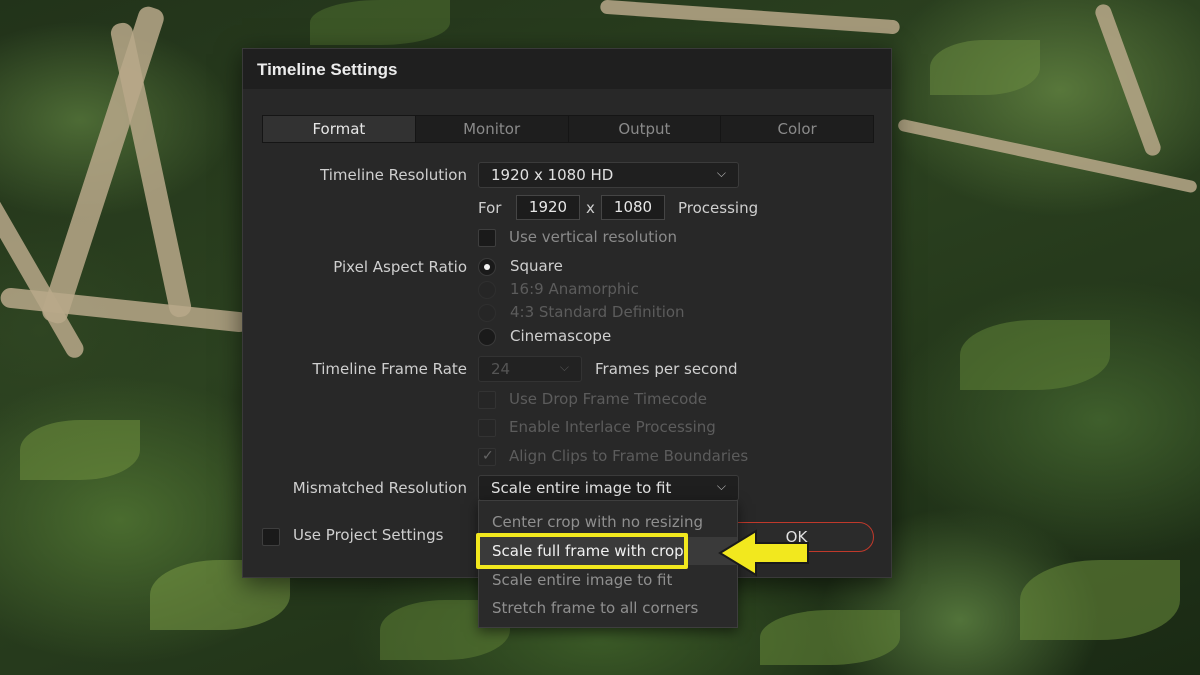  I want to click on radio-standard-definition-label: 4:3 Standard Definition, so click(597, 312).